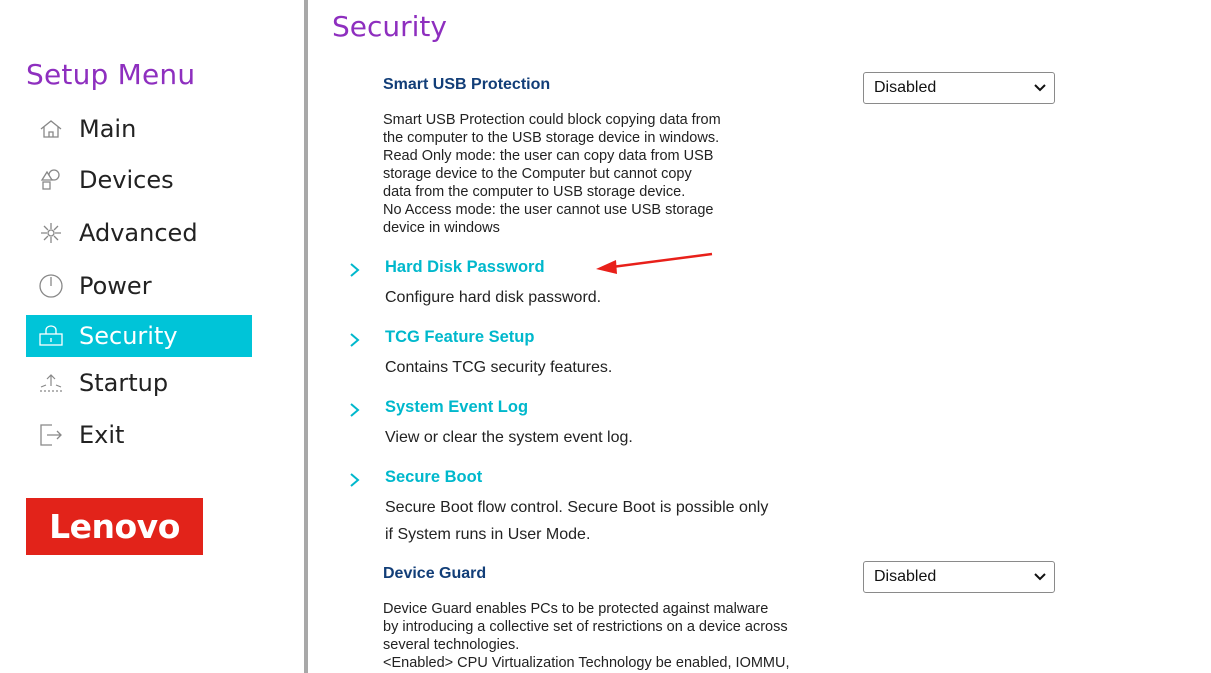 This screenshot has width=1211, height=673. I want to click on startup-icon, so click(51, 383).